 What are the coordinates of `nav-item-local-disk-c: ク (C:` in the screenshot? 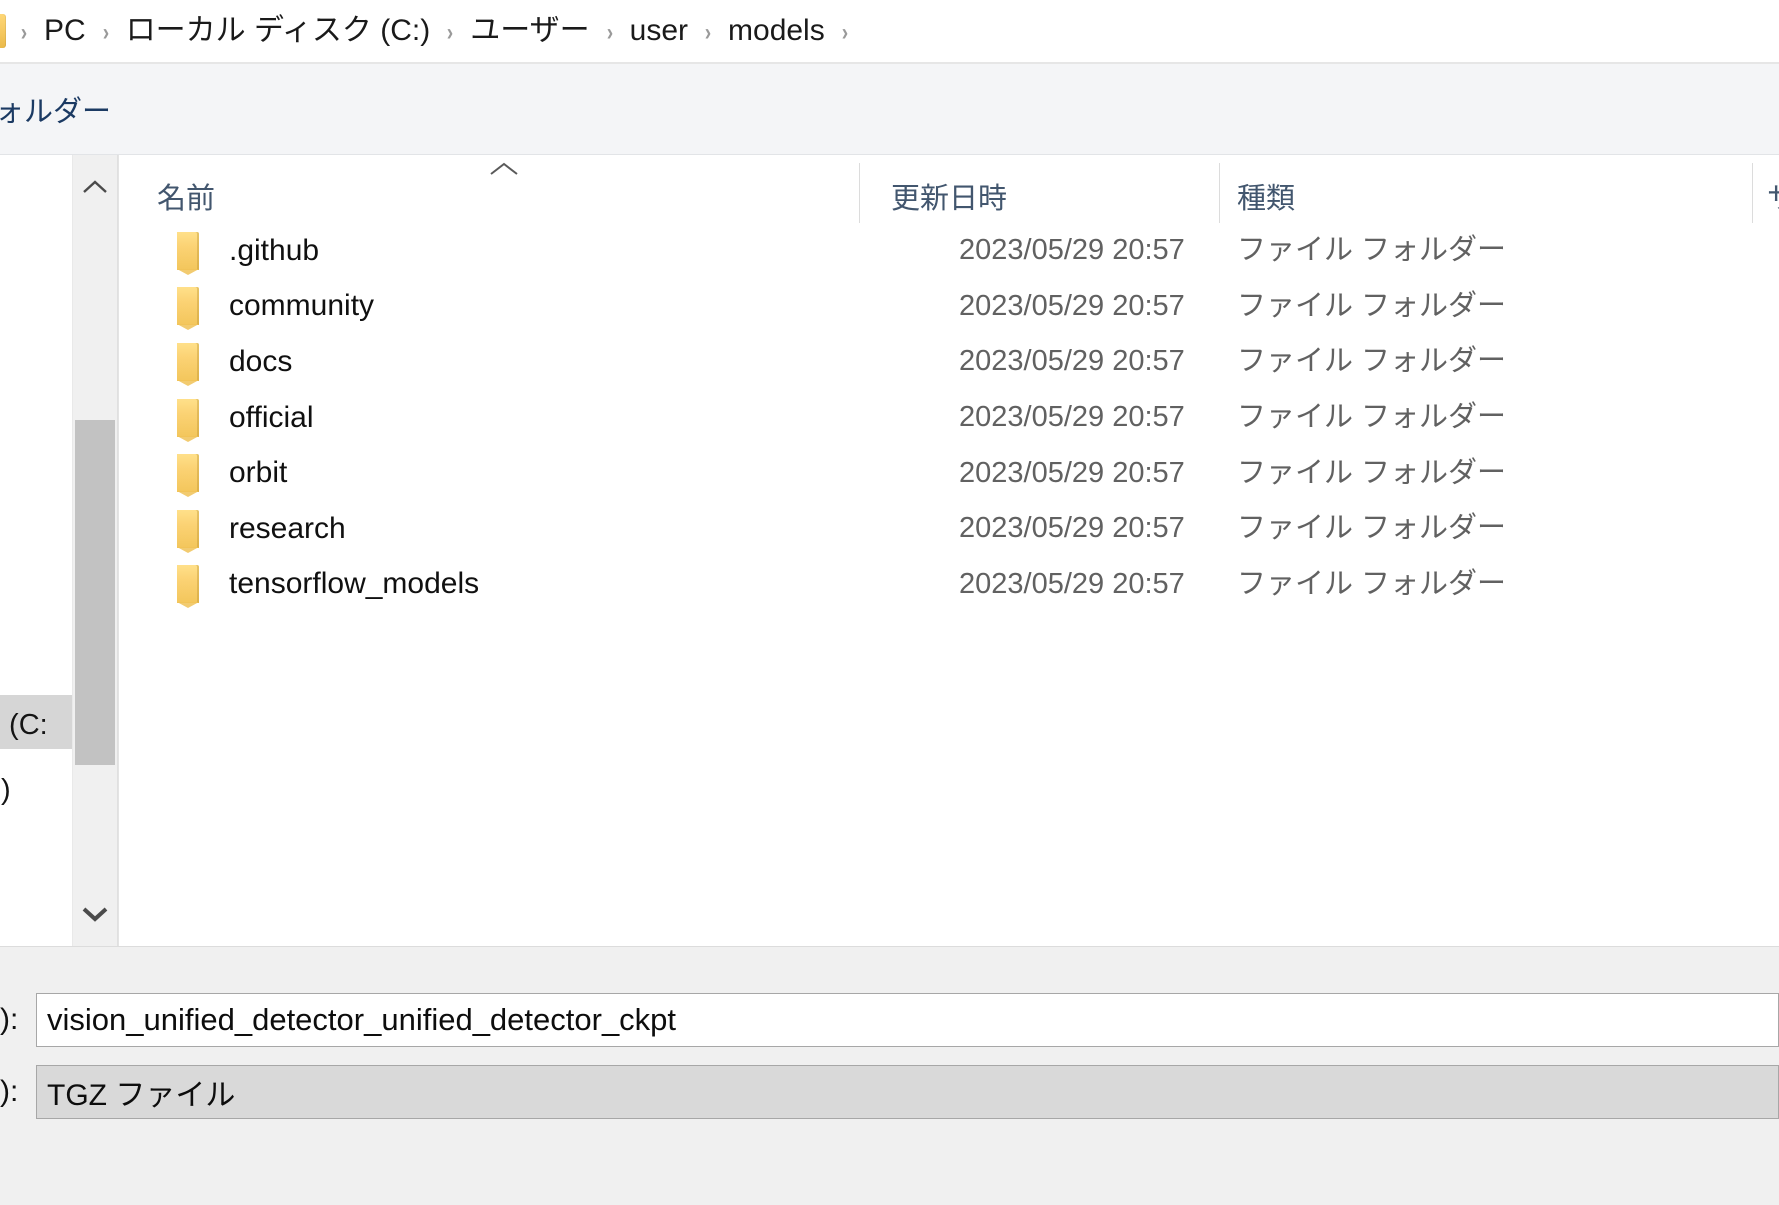 It's located at (36, 722).